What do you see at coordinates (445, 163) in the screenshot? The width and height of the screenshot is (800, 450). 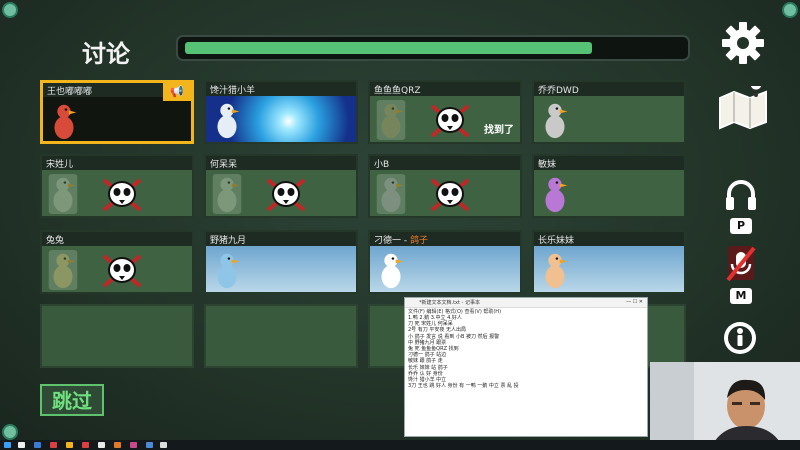 I see `card-header: 小B` at bounding box center [445, 163].